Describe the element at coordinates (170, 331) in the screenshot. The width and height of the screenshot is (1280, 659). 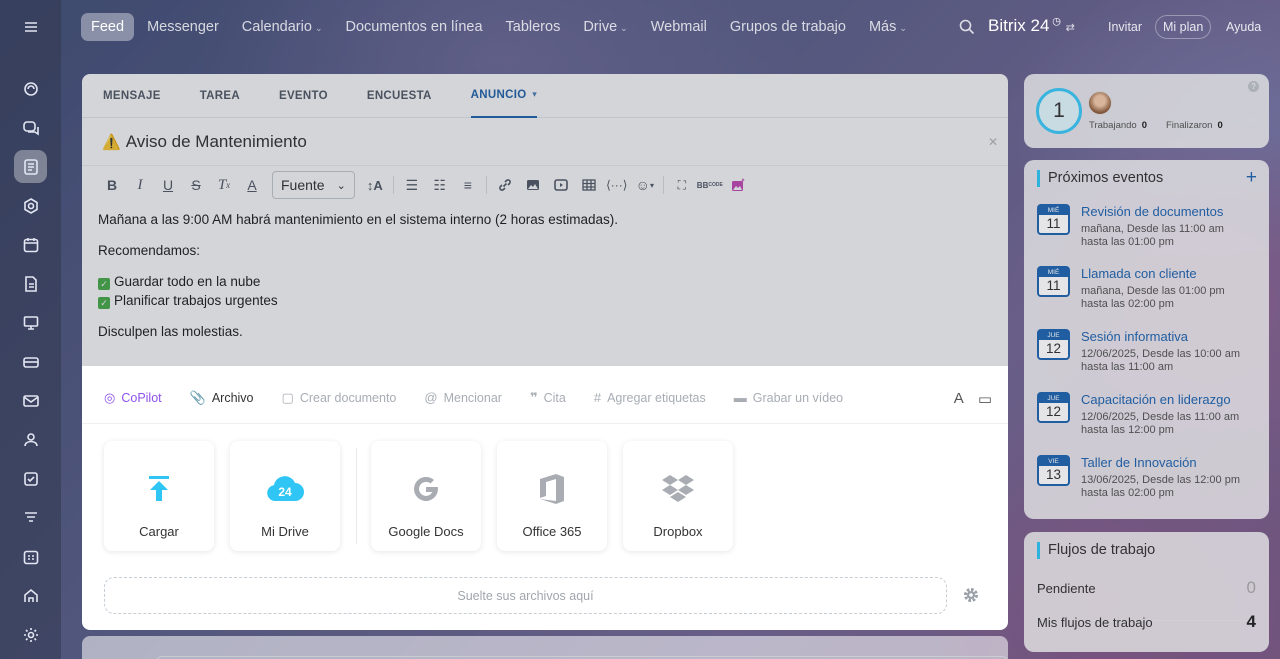
I see `body-line: Disculpen las molestias.` at that location.